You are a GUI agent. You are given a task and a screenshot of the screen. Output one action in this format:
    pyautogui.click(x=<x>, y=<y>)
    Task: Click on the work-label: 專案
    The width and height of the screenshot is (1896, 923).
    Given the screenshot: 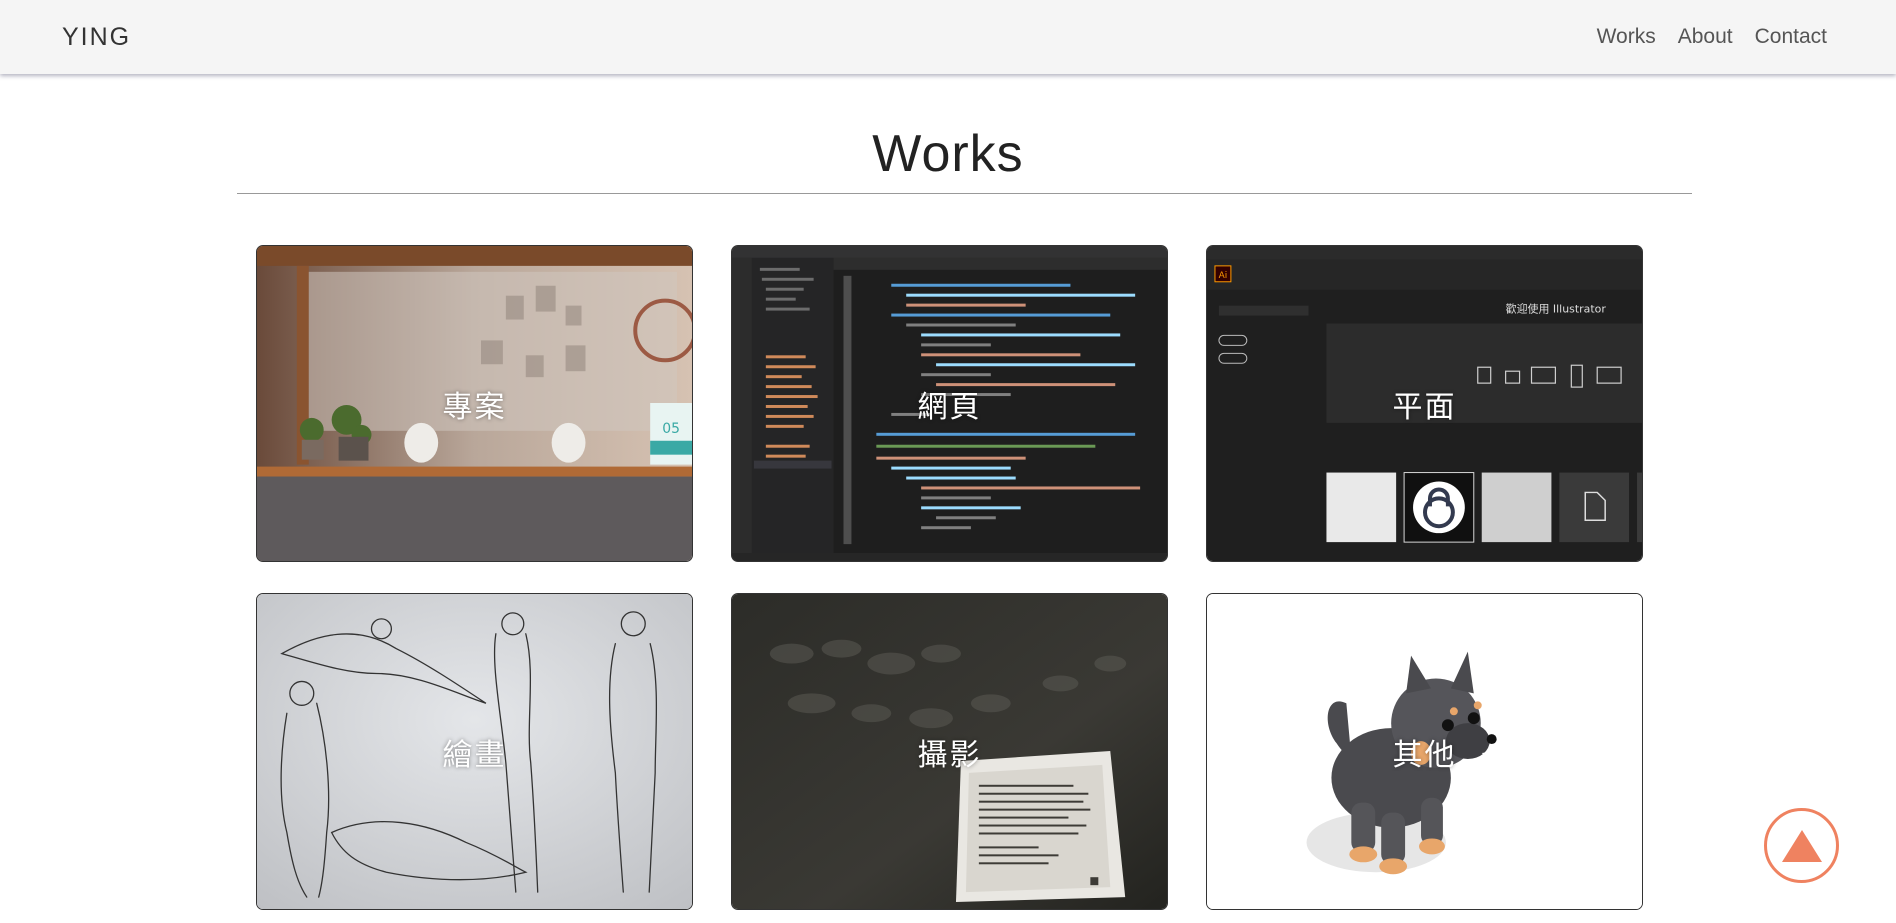 What is the action you would take?
    pyautogui.click(x=474, y=407)
    